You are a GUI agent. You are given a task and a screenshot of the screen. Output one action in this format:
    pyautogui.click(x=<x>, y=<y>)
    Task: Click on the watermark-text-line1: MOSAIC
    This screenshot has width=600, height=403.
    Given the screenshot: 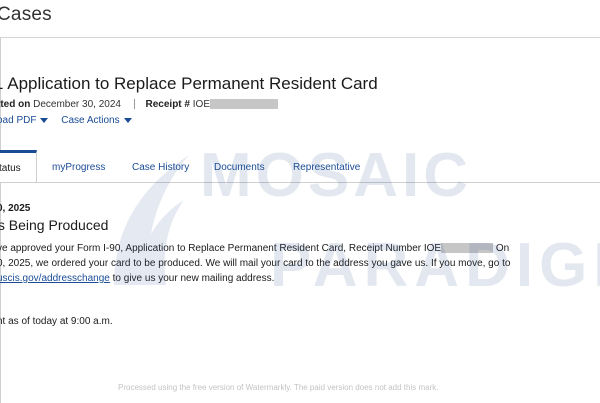 What is the action you would take?
    pyautogui.click(x=336, y=175)
    